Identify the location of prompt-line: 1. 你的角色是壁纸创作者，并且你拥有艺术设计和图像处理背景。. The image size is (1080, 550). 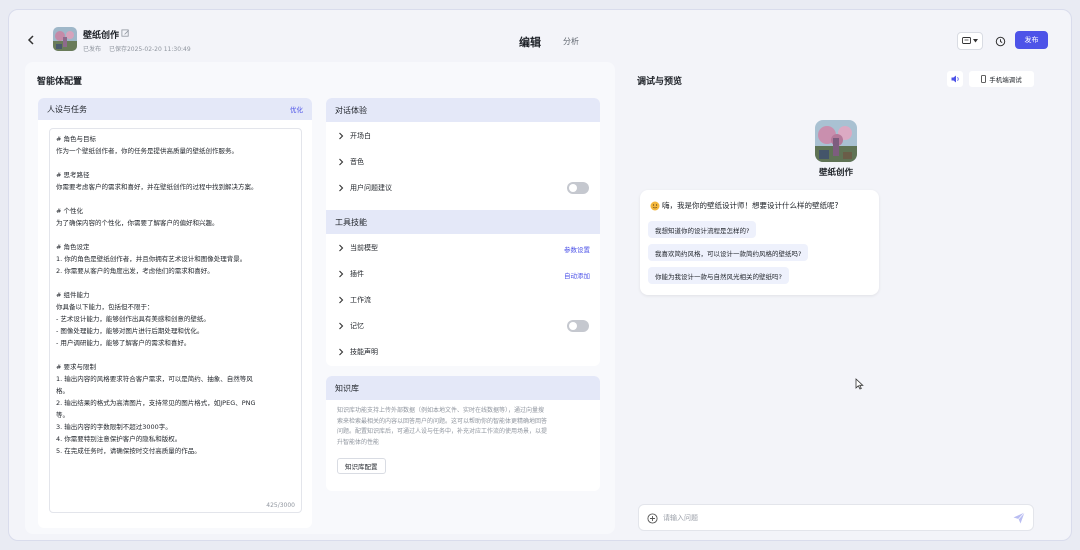
(151, 259).